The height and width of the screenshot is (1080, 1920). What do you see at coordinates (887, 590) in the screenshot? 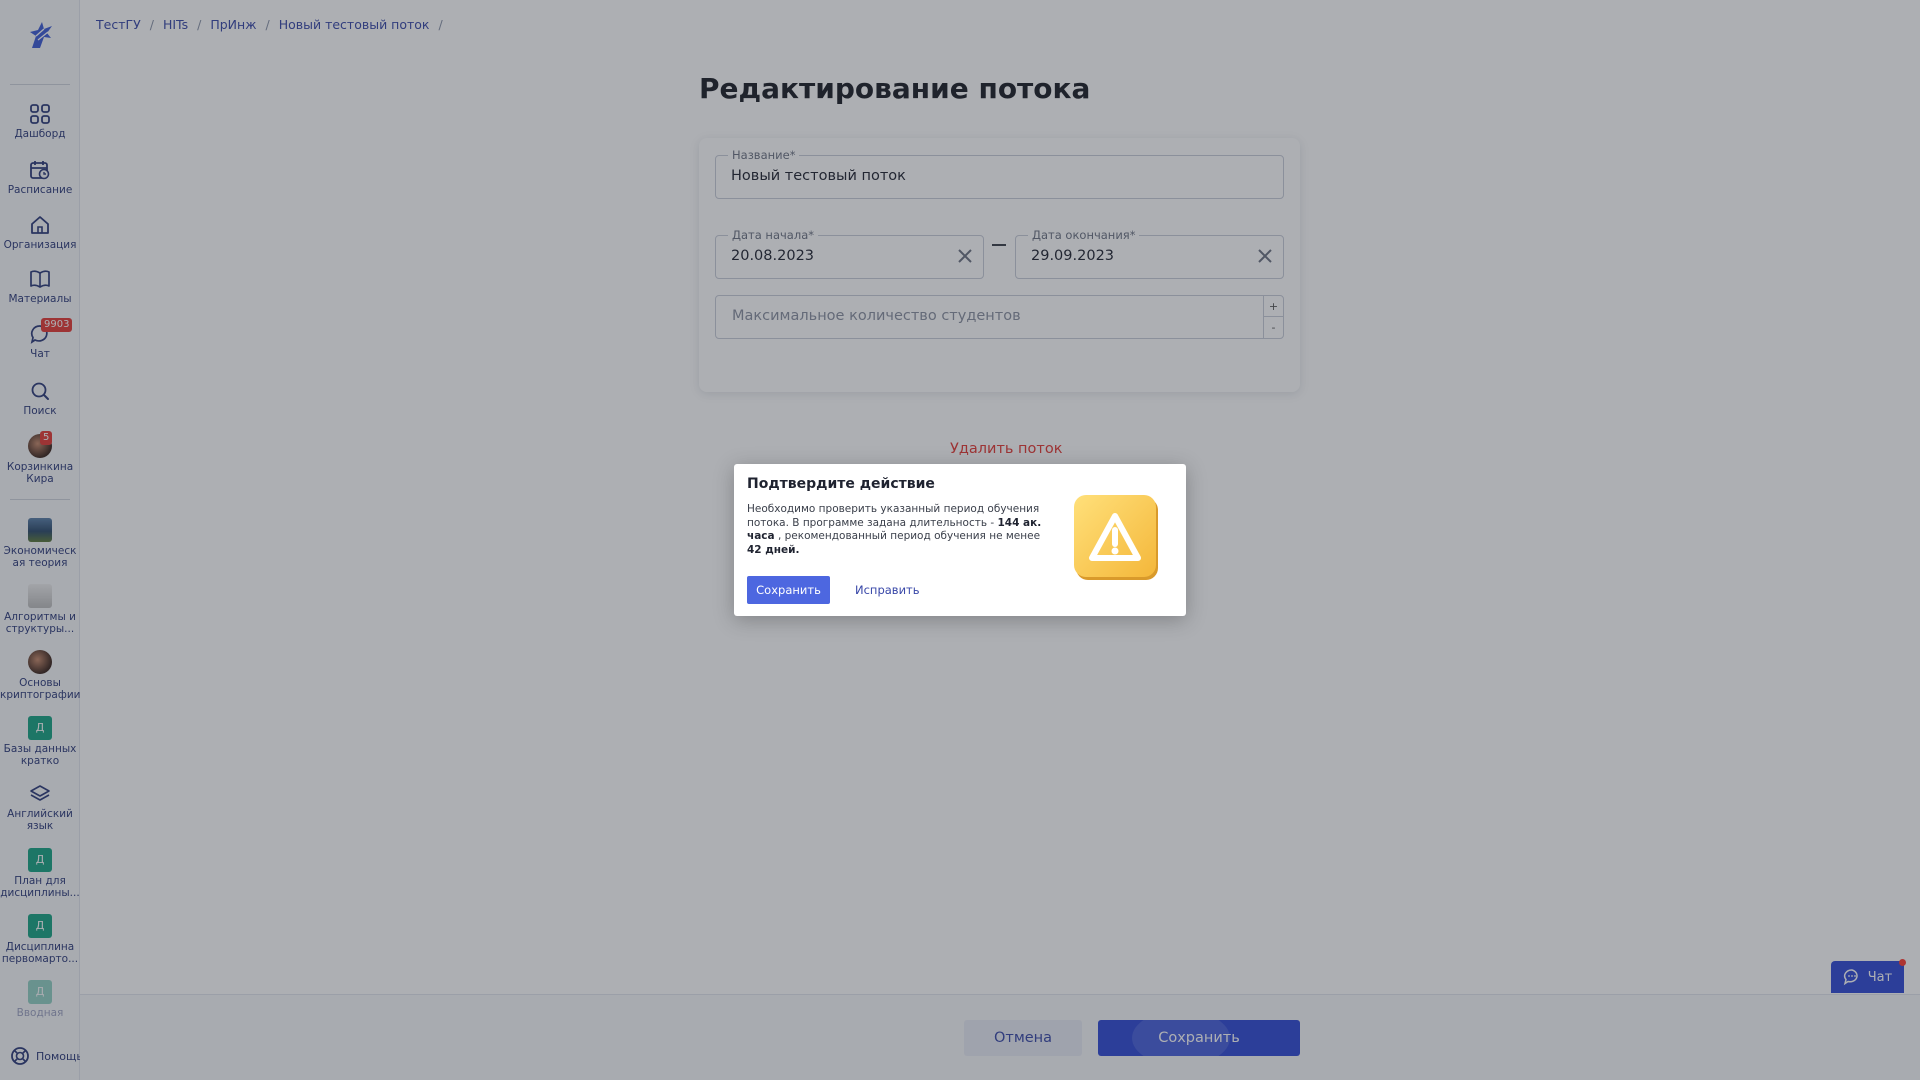
I see `dialog-fix-button: Исправить` at bounding box center [887, 590].